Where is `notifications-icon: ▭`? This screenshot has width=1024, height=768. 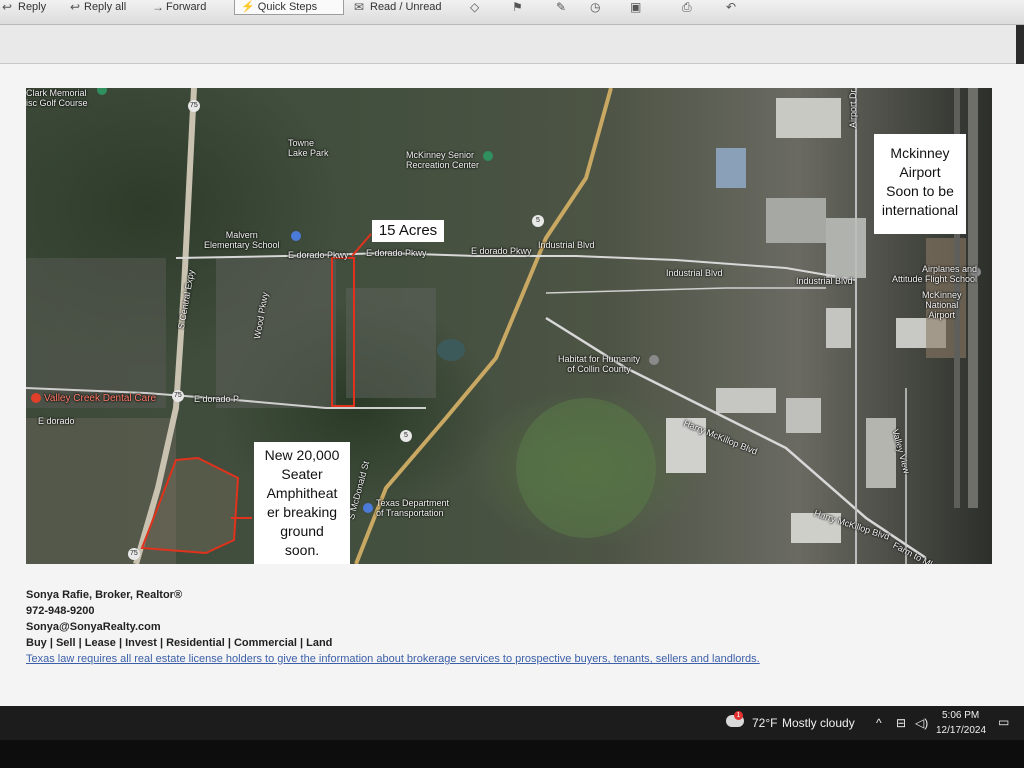 notifications-icon: ▭ is located at coordinates (1003, 722).